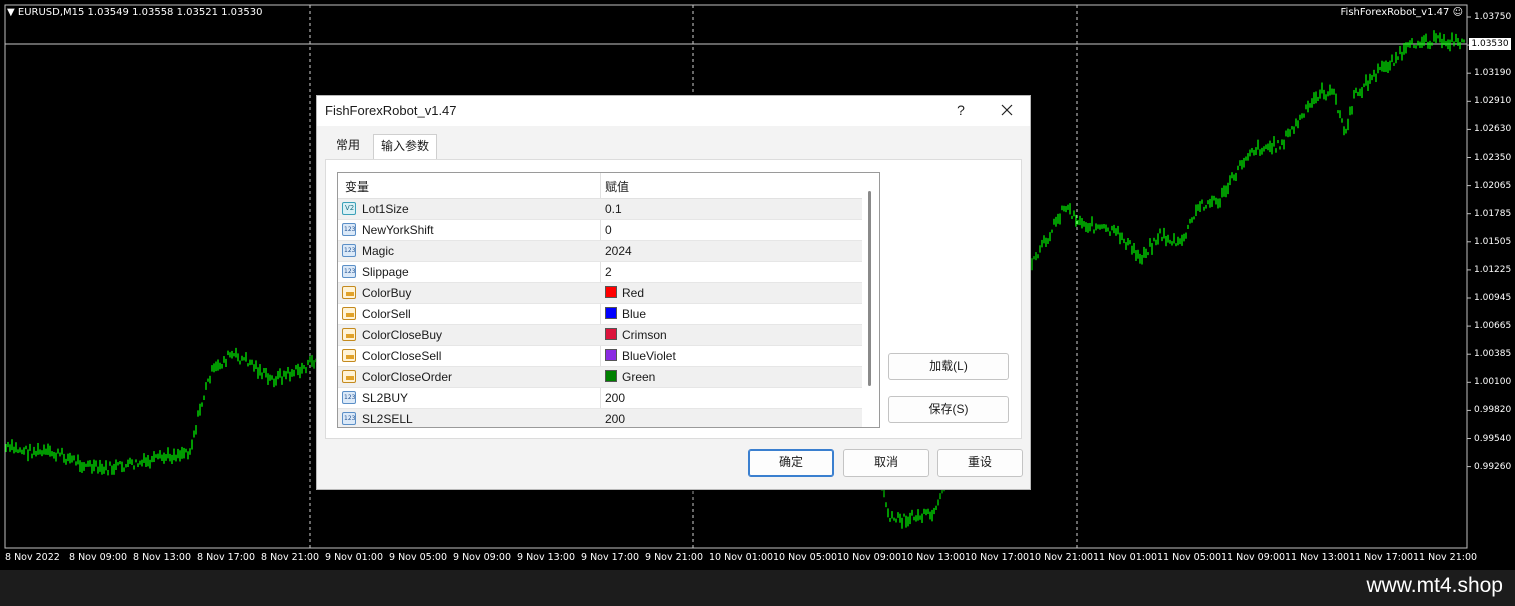 This screenshot has width=1515, height=606. Describe the element at coordinates (961, 110) in the screenshot. I see `help-button: ?` at that location.